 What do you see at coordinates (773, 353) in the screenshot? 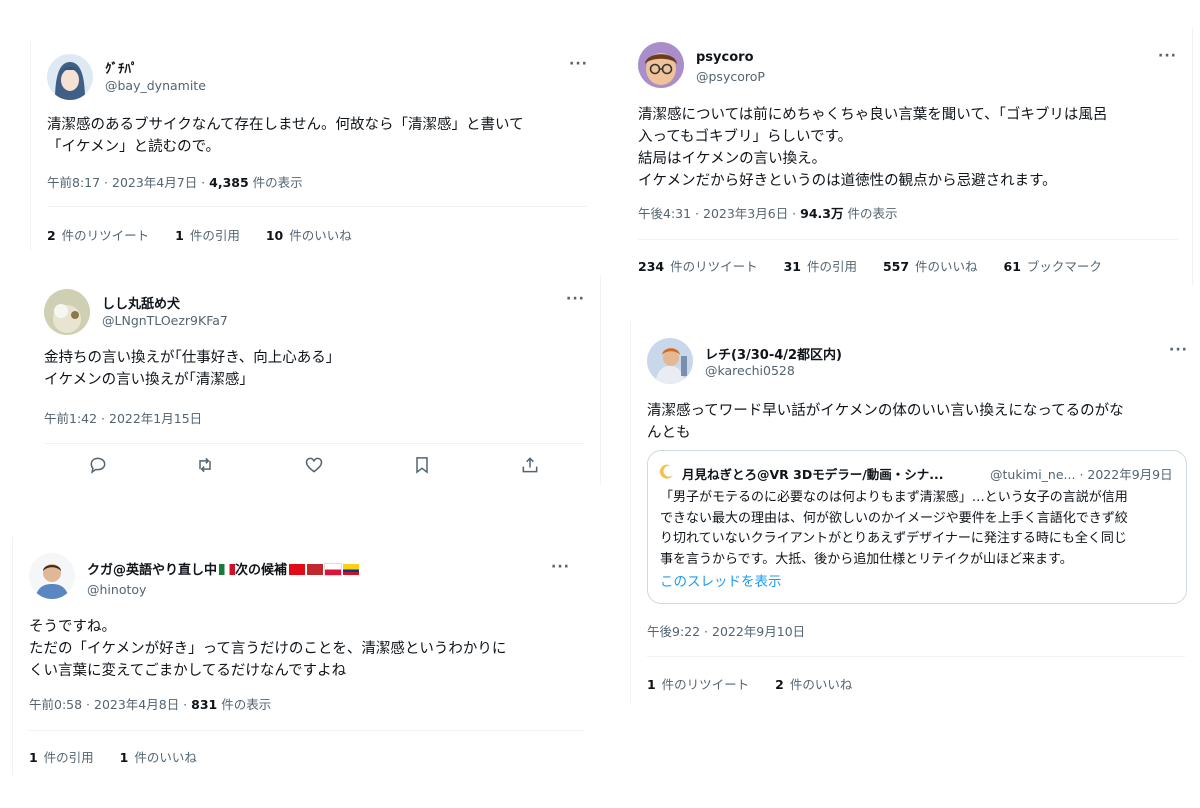
I see `author-name: レチ(3/30-4/2都区内)` at bounding box center [773, 353].